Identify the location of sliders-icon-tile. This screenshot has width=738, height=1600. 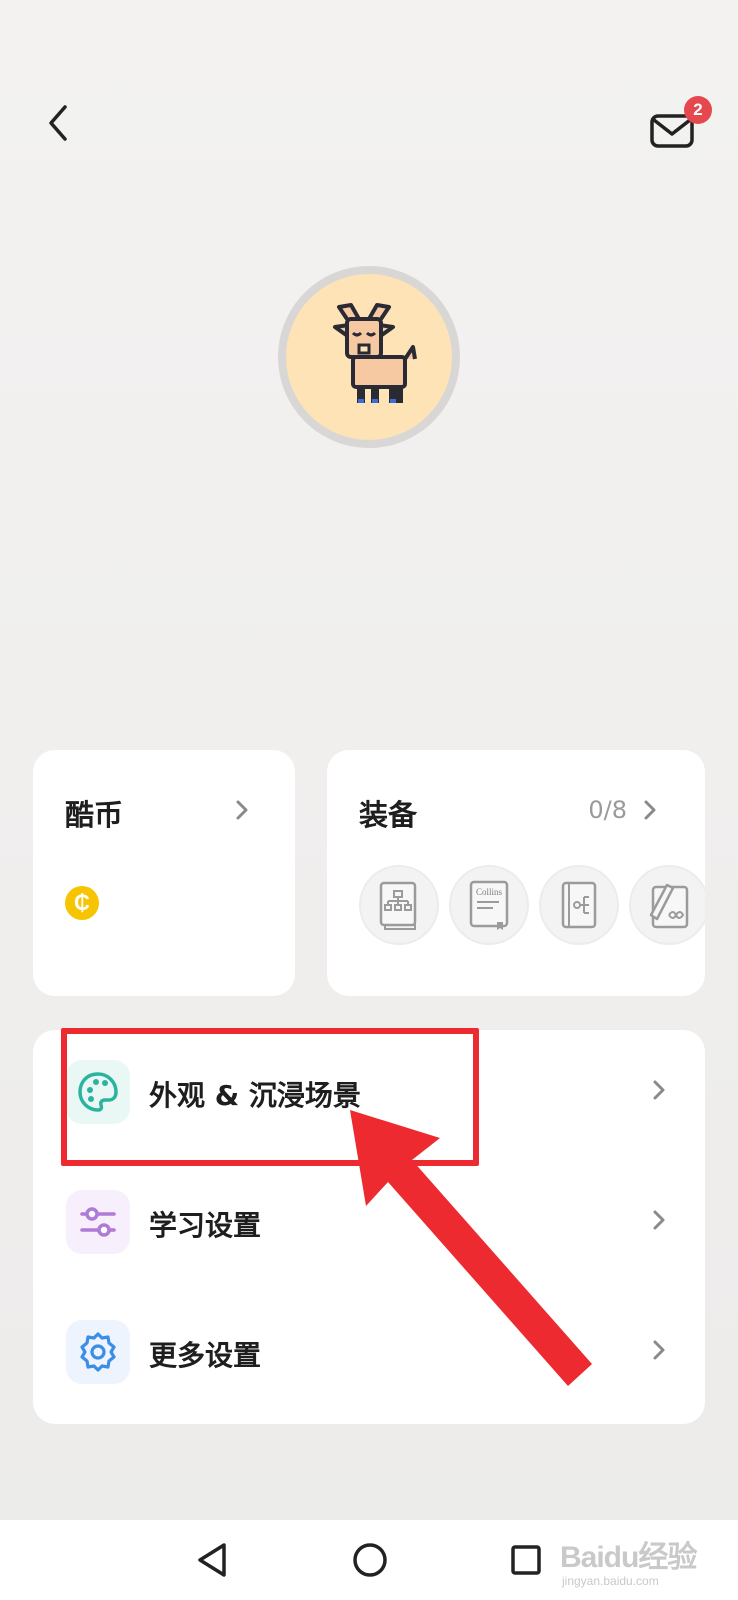
(98, 1222).